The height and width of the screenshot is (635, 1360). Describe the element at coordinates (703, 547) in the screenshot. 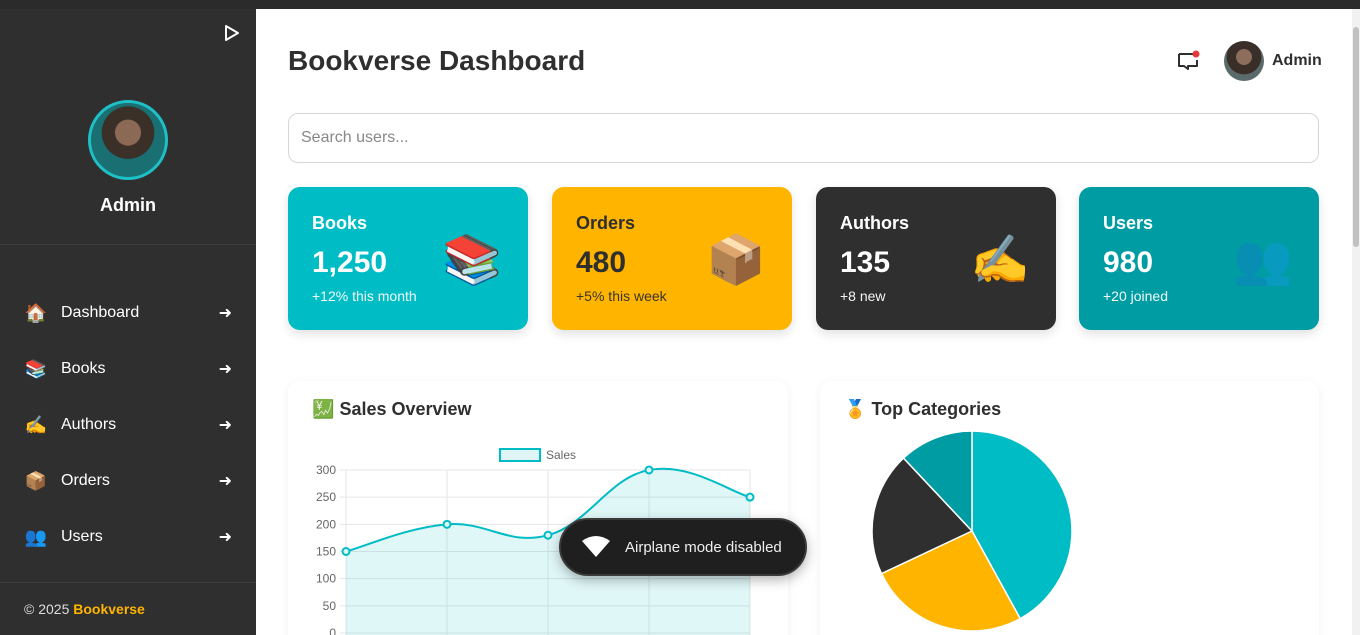

I see `toast-message: Airplane mode disabled` at that location.